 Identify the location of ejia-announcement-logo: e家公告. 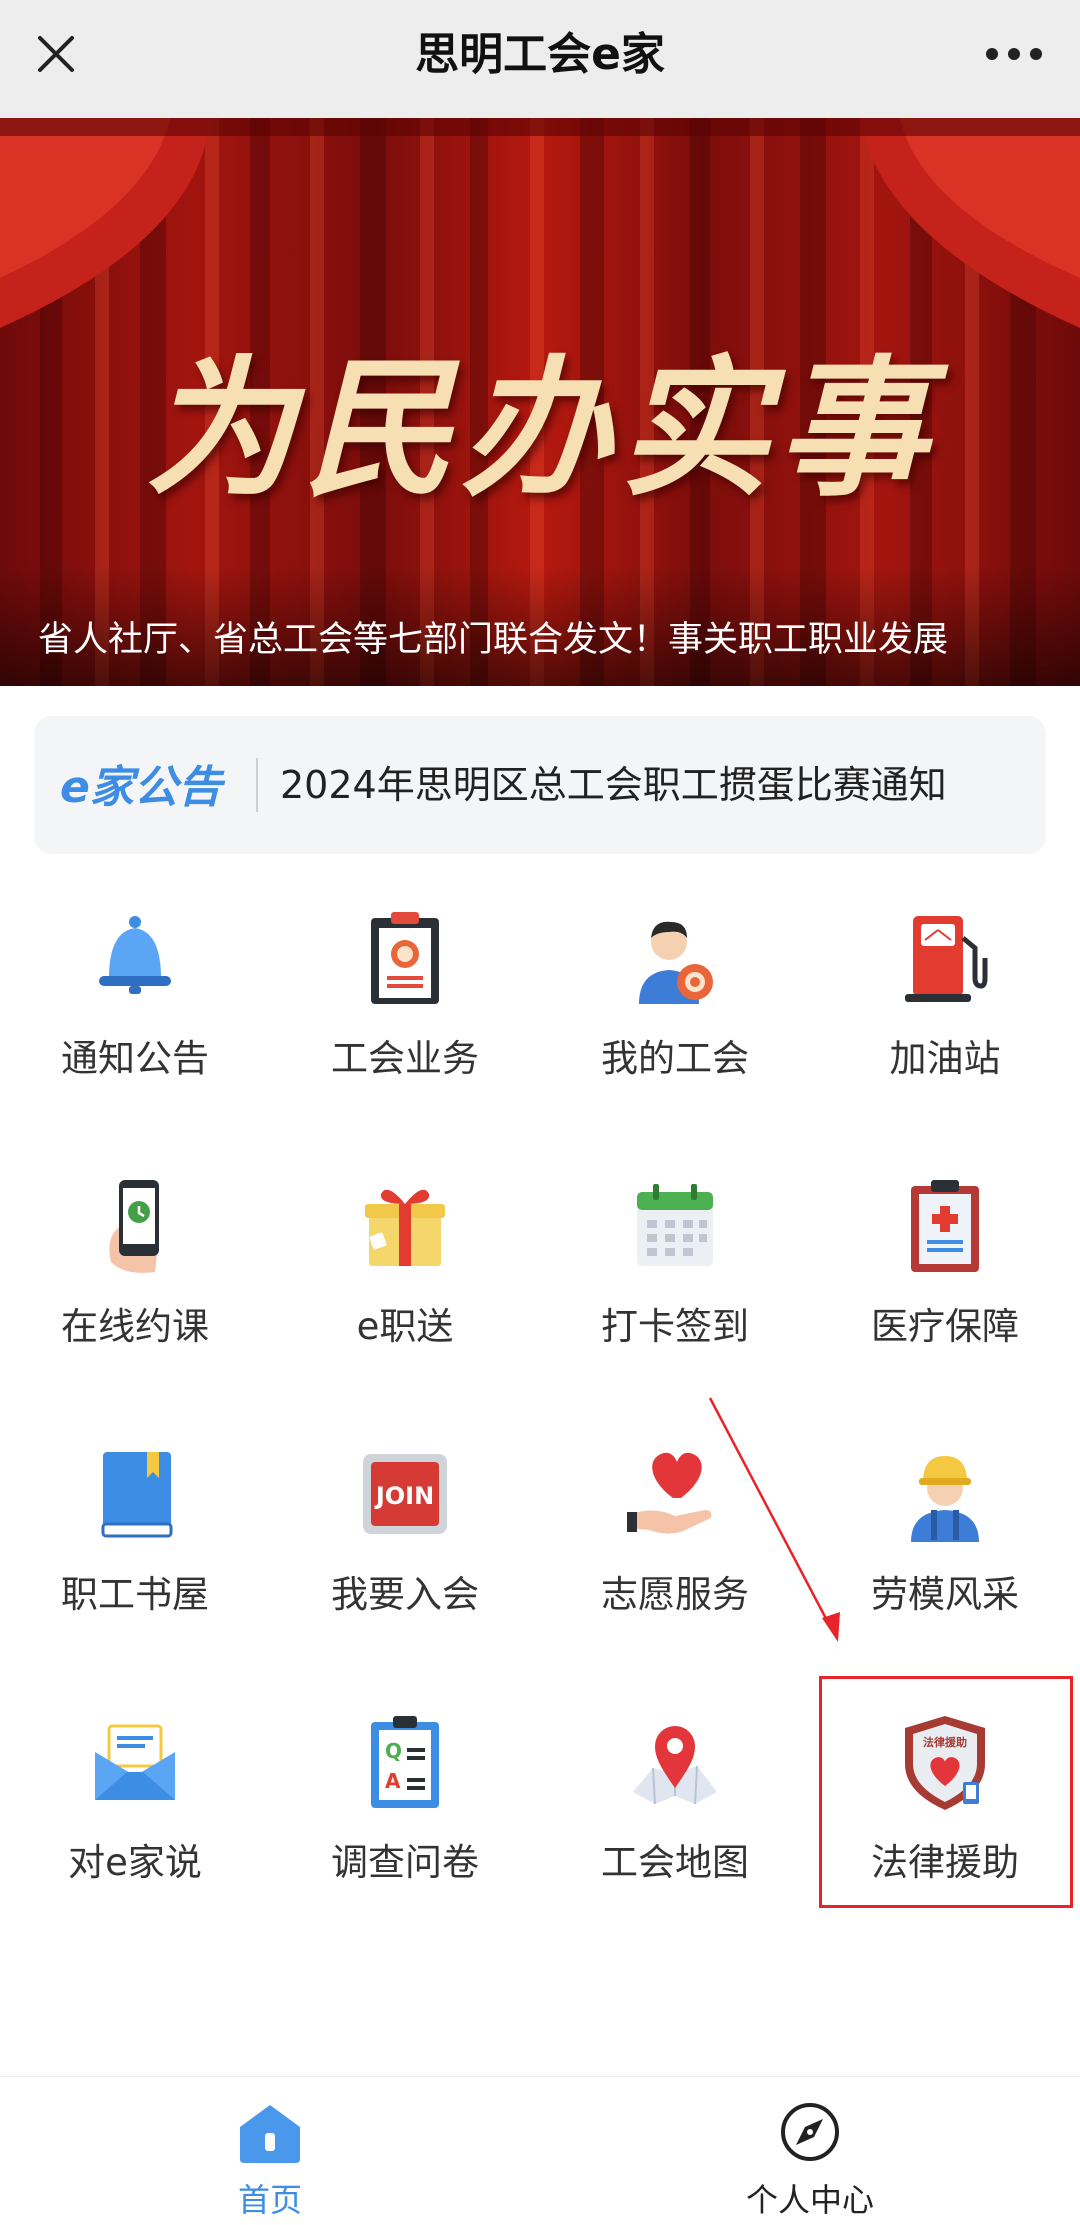
(143, 787).